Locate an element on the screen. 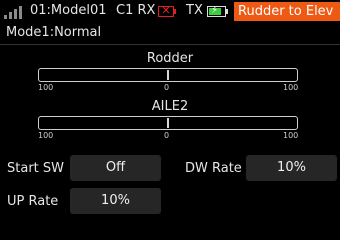 The image size is (340, 240). channel-2-center: 0 is located at coordinates (167, 135).